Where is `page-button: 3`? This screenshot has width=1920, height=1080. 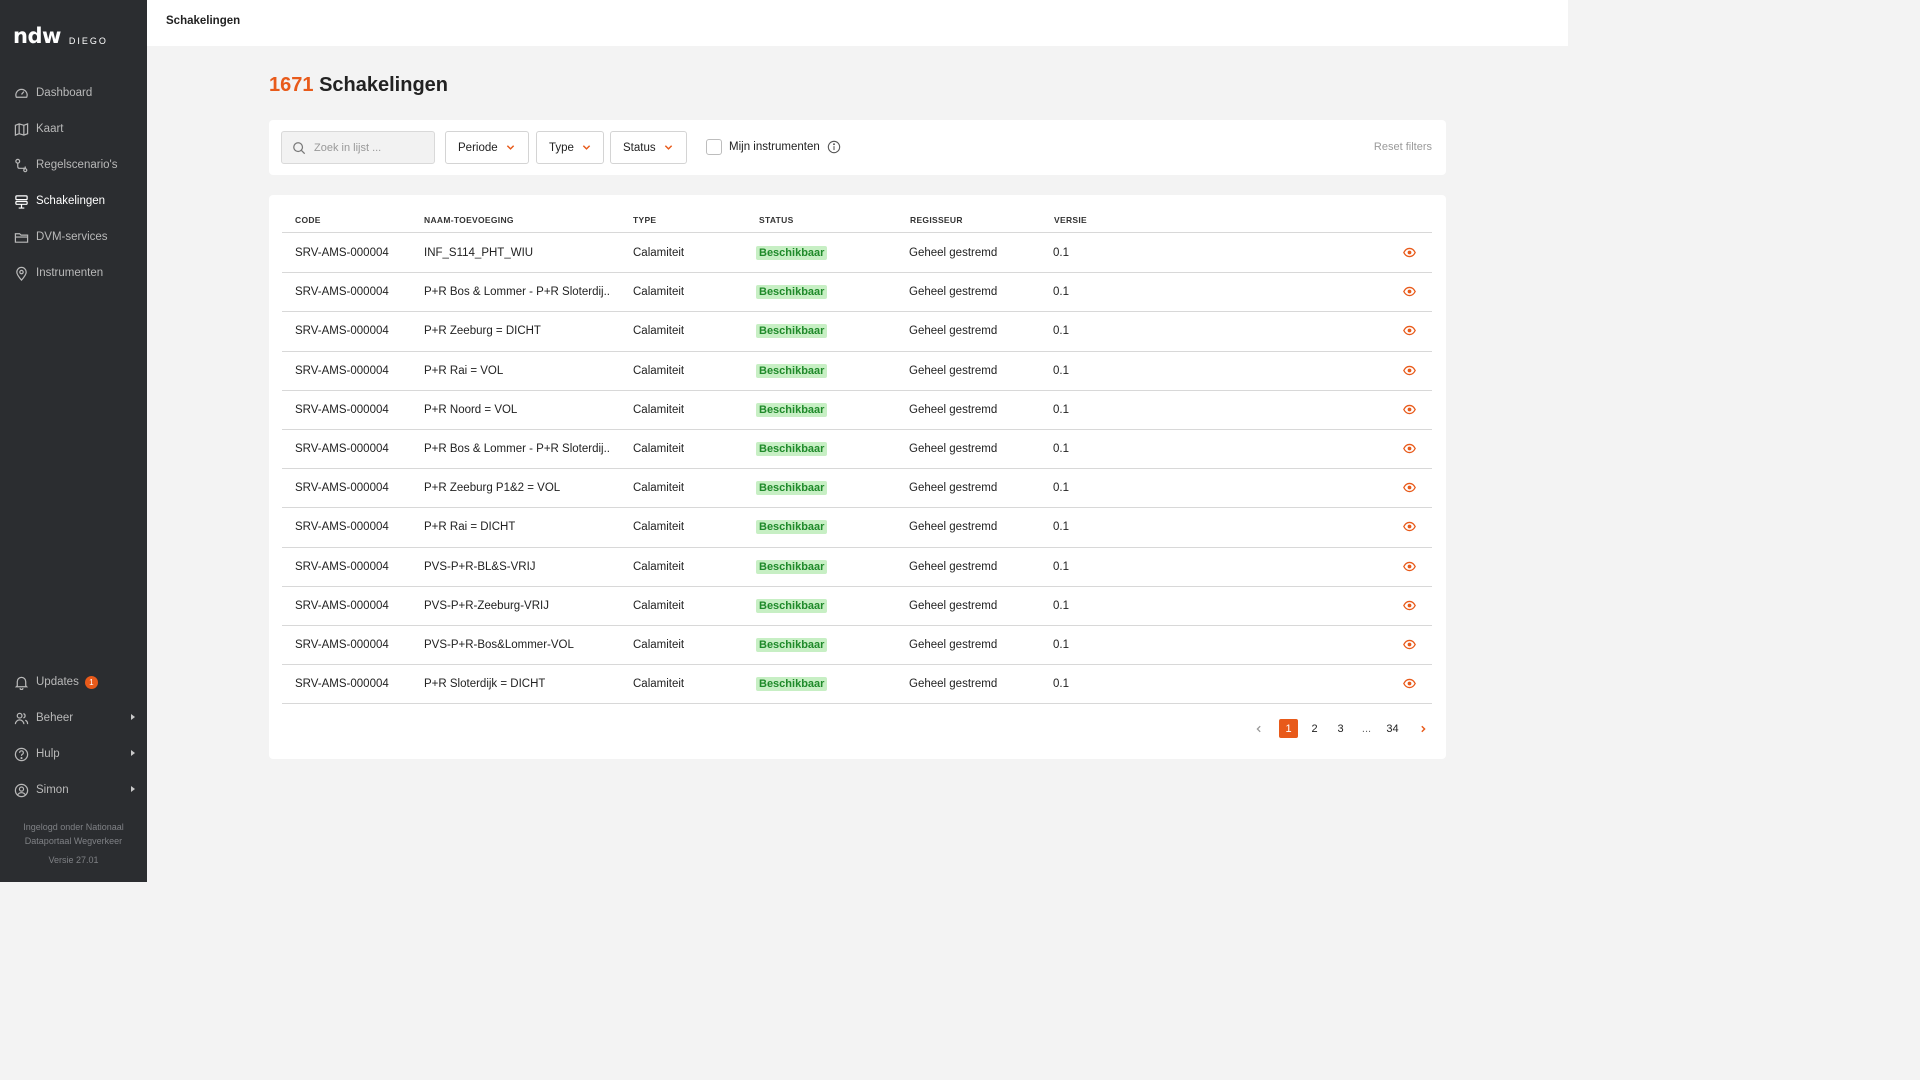 page-button: 3 is located at coordinates (1340, 728).